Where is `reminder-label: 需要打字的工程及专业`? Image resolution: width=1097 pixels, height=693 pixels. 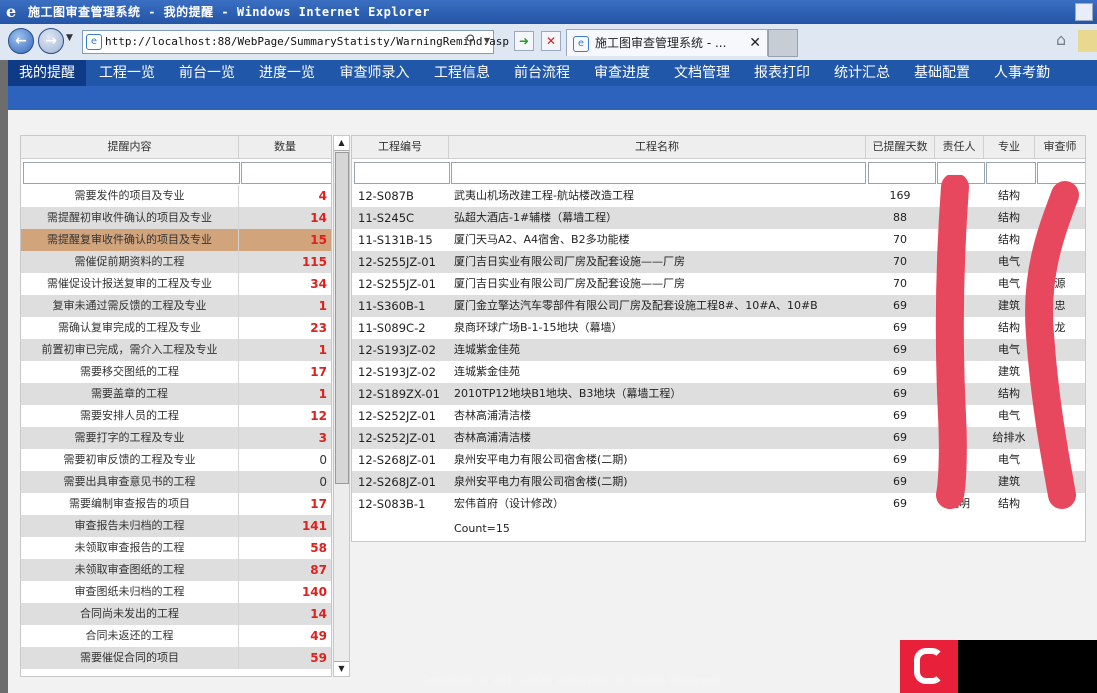
reminder-label: 需要打字的工程及专业 is located at coordinates (129, 438).